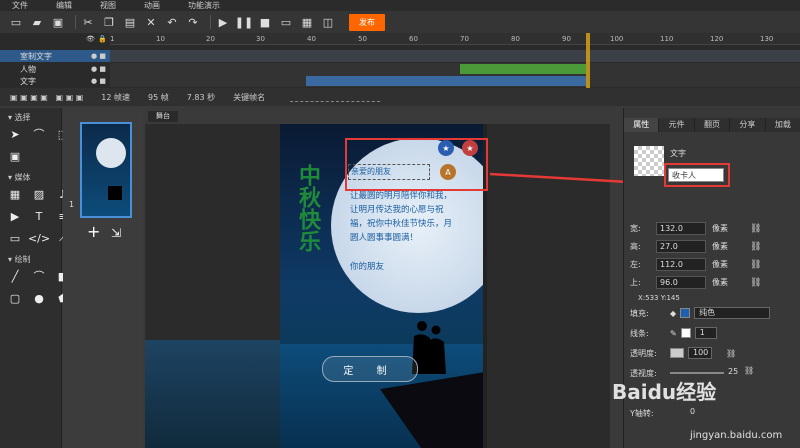 The height and width of the screenshot is (448, 800). Describe the element at coordinates (39, 134) in the screenshot. I see `lasso-tool-icon: ⌒` at that location.